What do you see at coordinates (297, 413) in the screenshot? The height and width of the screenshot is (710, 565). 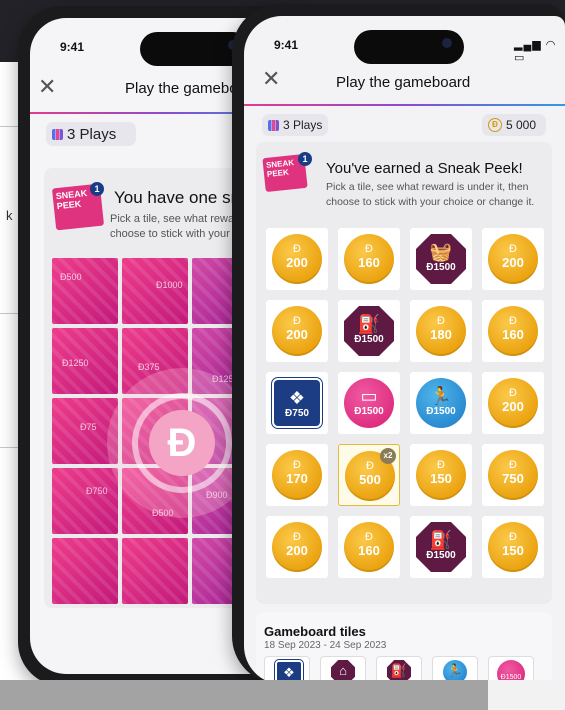 I see `voucher-value: Đ750` at bounding box center [297, 413].